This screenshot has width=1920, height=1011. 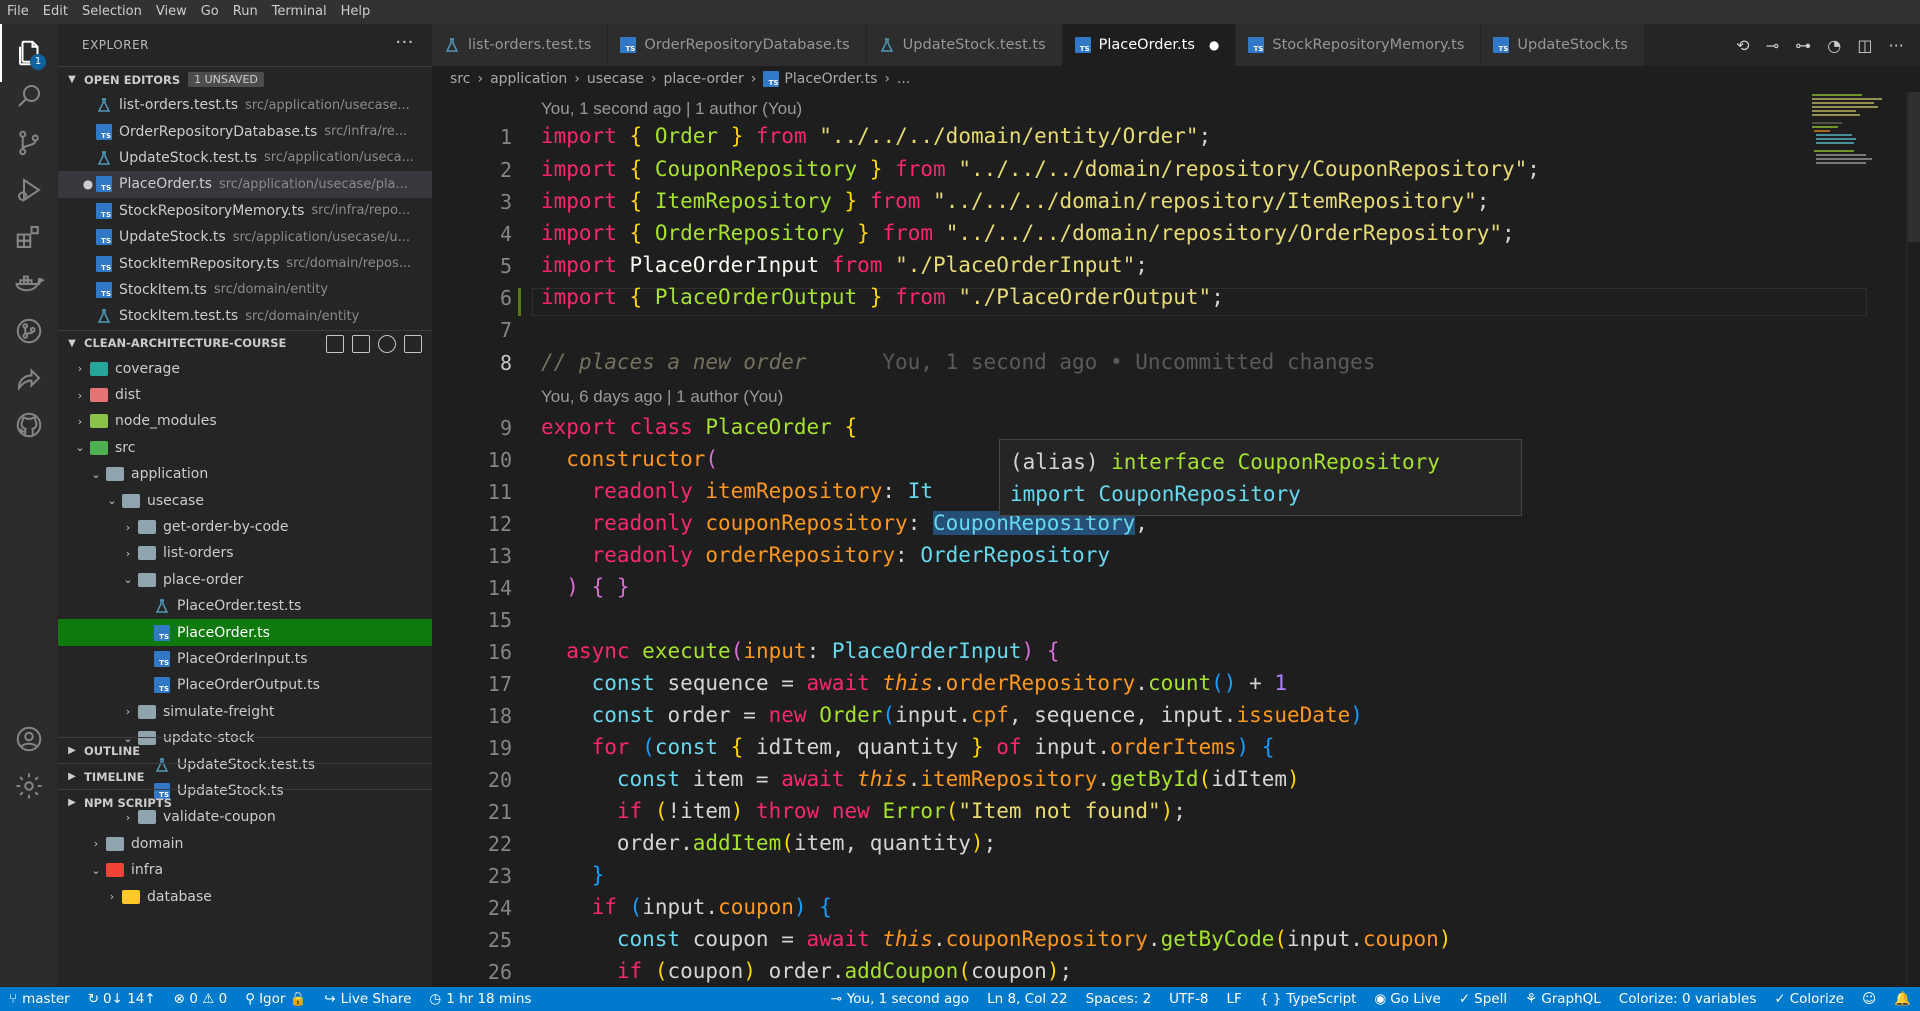 I want to click on tab-updatestock-test-ts: UpdateStock.test.ts, so click(x=964, y=45).